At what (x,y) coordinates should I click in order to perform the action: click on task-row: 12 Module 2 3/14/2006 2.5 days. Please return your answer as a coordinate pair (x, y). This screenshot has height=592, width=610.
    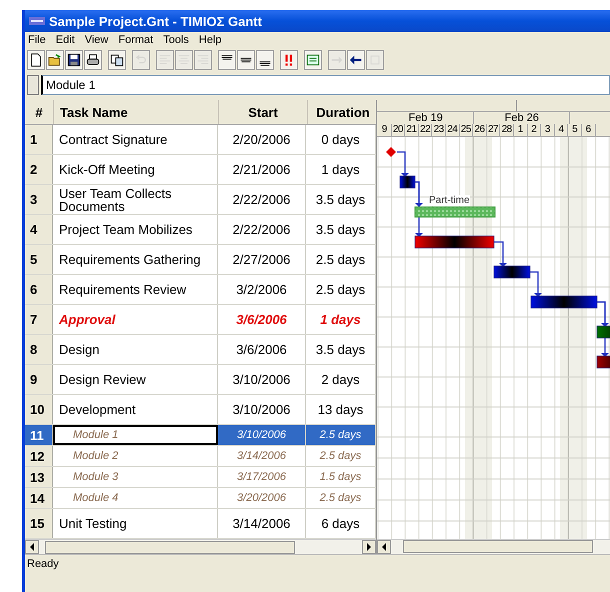
    Looking at the image, I should click on (200, 456).